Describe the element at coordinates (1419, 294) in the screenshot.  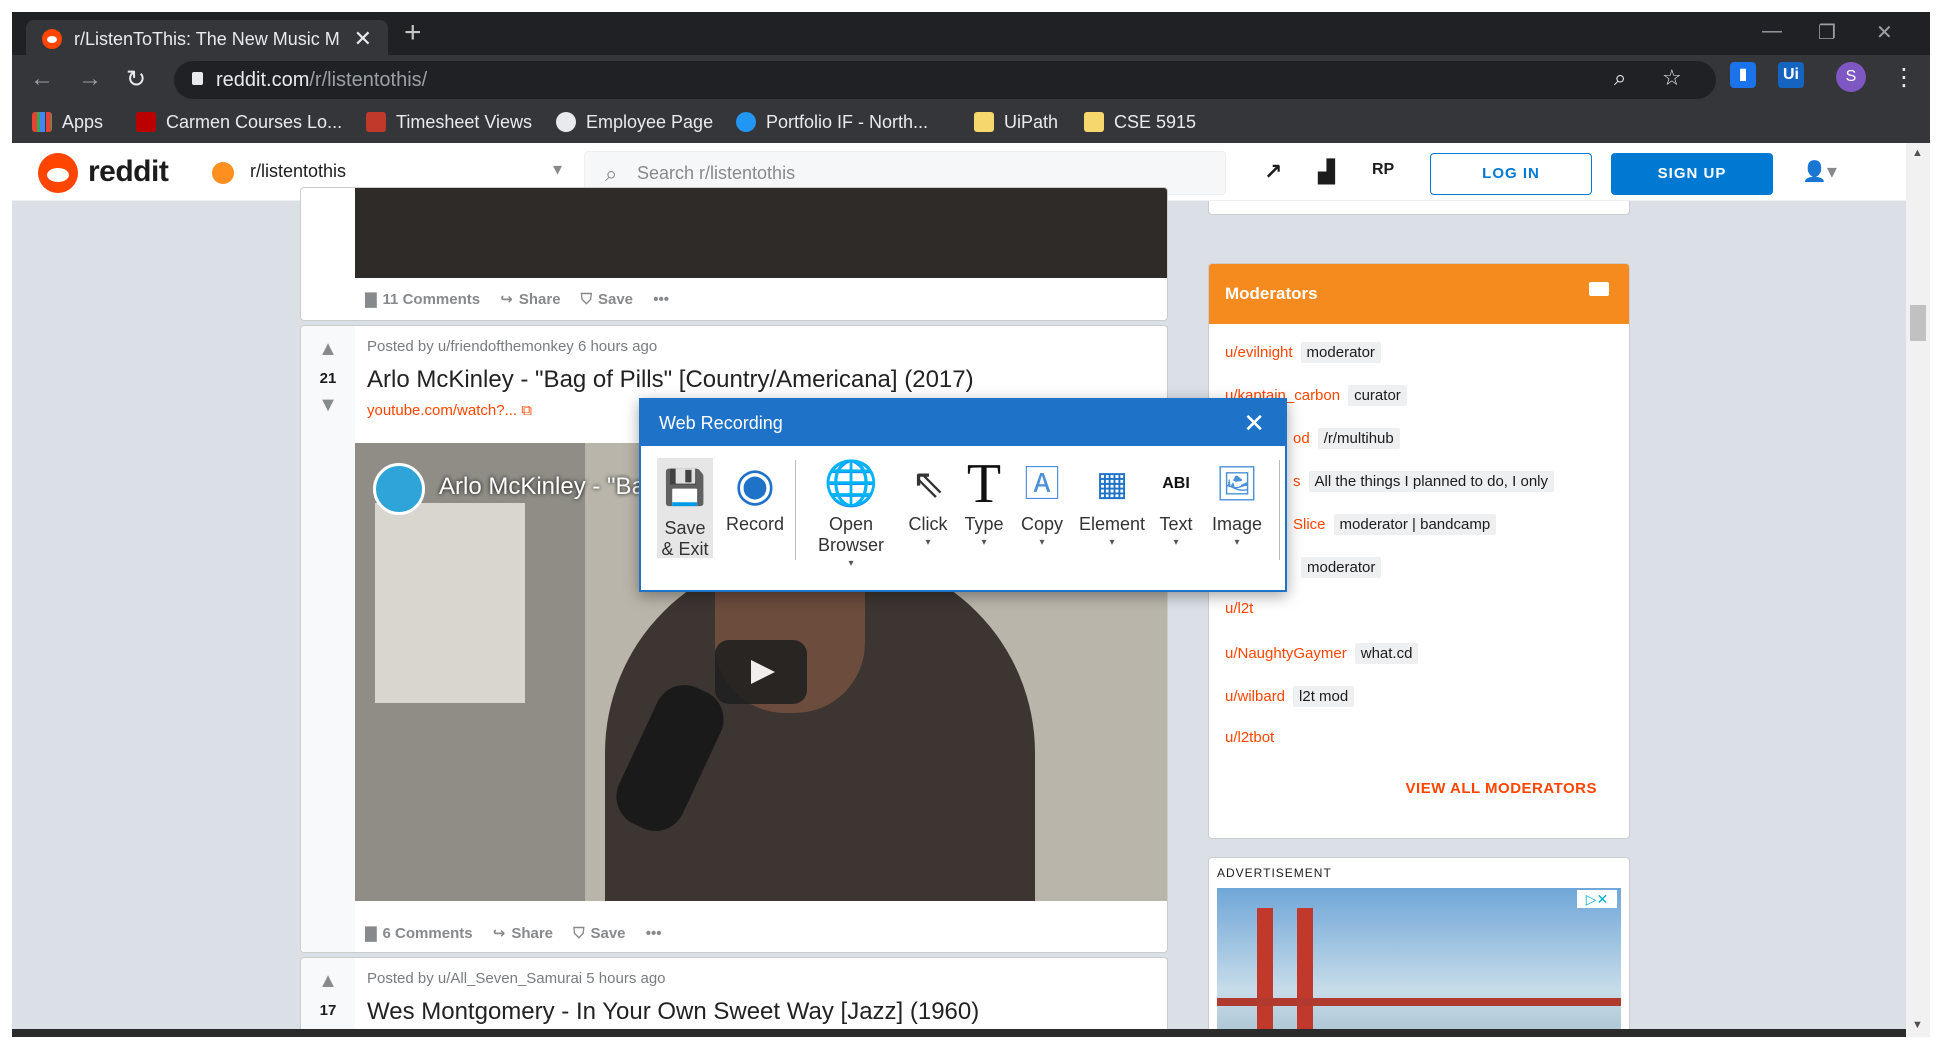
I see `moderators-header: Moderators` at that location.